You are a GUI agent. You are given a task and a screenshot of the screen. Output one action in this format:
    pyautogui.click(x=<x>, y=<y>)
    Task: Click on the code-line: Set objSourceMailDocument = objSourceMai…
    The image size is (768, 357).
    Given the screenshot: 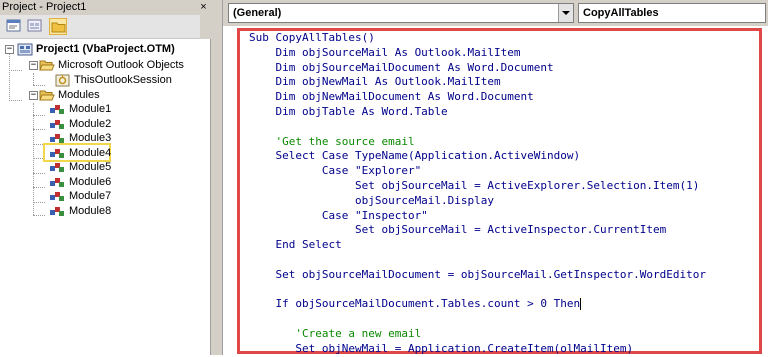 What is the action you would take?
    pyautogui.click(x=477, y=274)
    